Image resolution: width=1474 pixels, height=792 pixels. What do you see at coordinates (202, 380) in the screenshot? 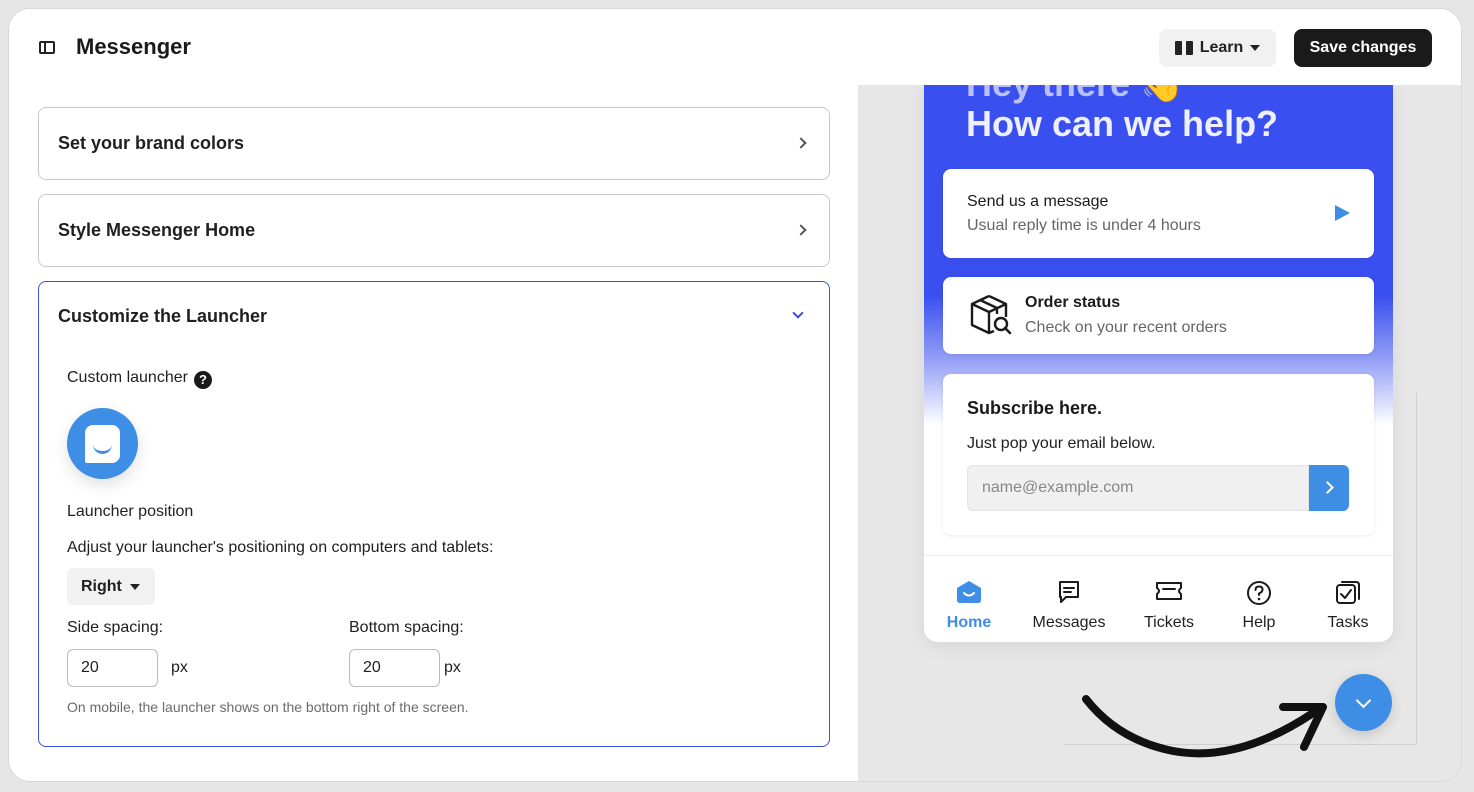
I see `question-icon: ?` at bounding box center [202, 380].